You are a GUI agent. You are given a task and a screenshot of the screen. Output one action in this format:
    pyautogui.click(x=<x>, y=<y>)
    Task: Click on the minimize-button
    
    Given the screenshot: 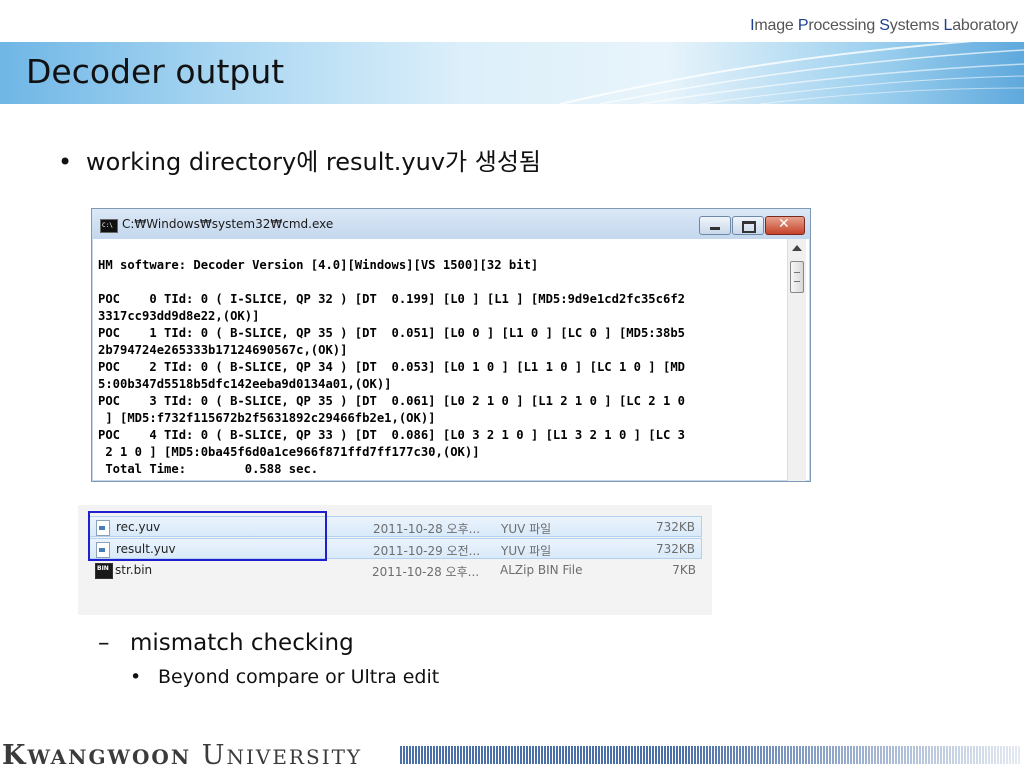 What is the action you would take?
    pyautogui.click(x=715, y=225)
    